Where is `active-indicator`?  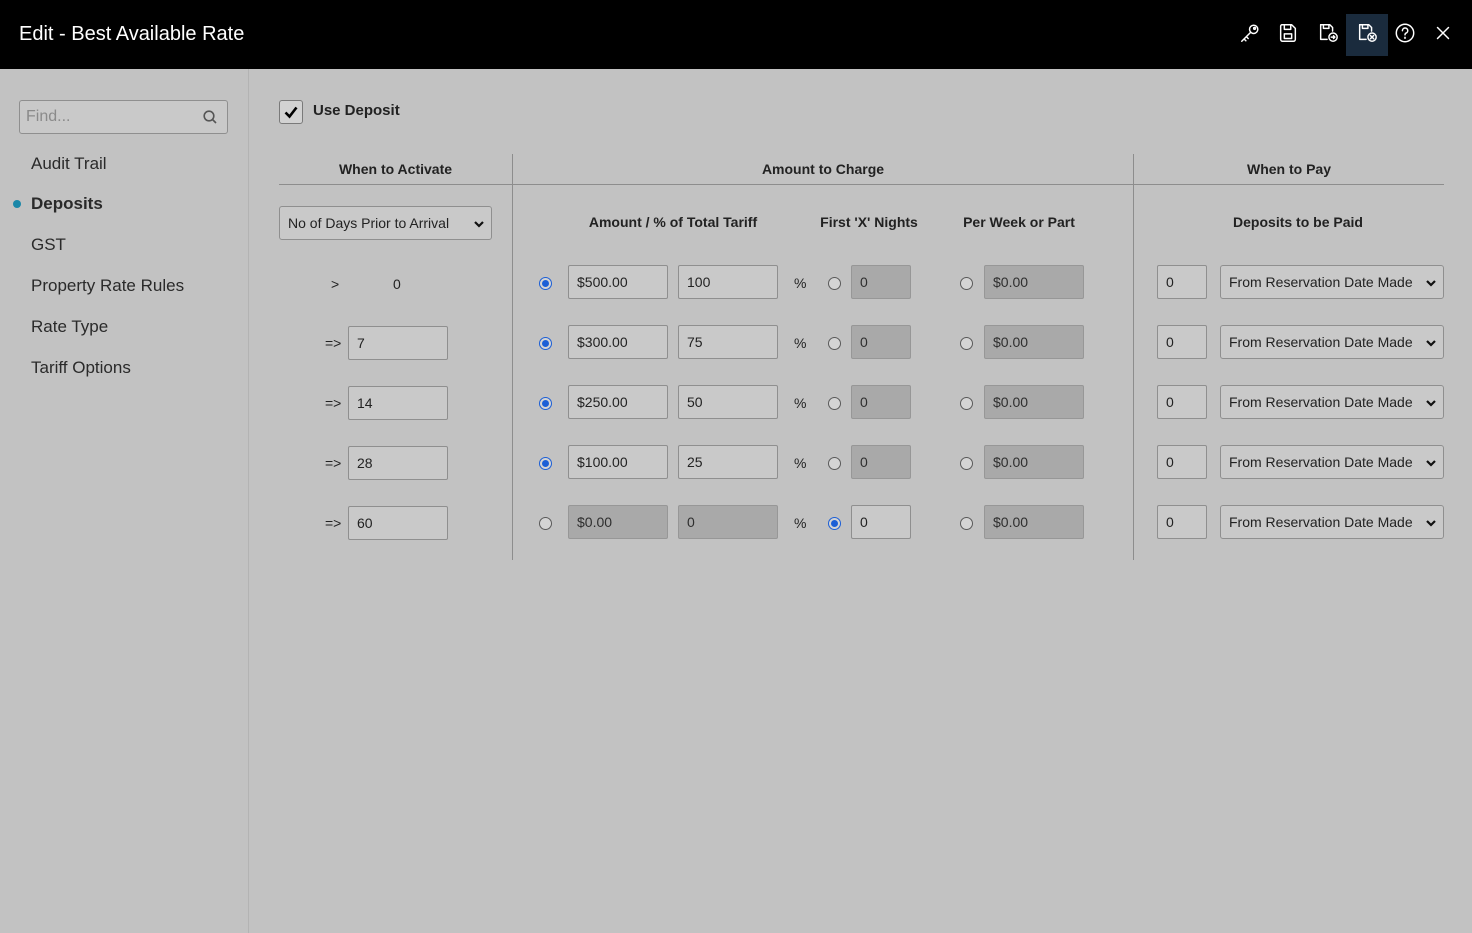
active-indicator is located at coordinates (17, 204).